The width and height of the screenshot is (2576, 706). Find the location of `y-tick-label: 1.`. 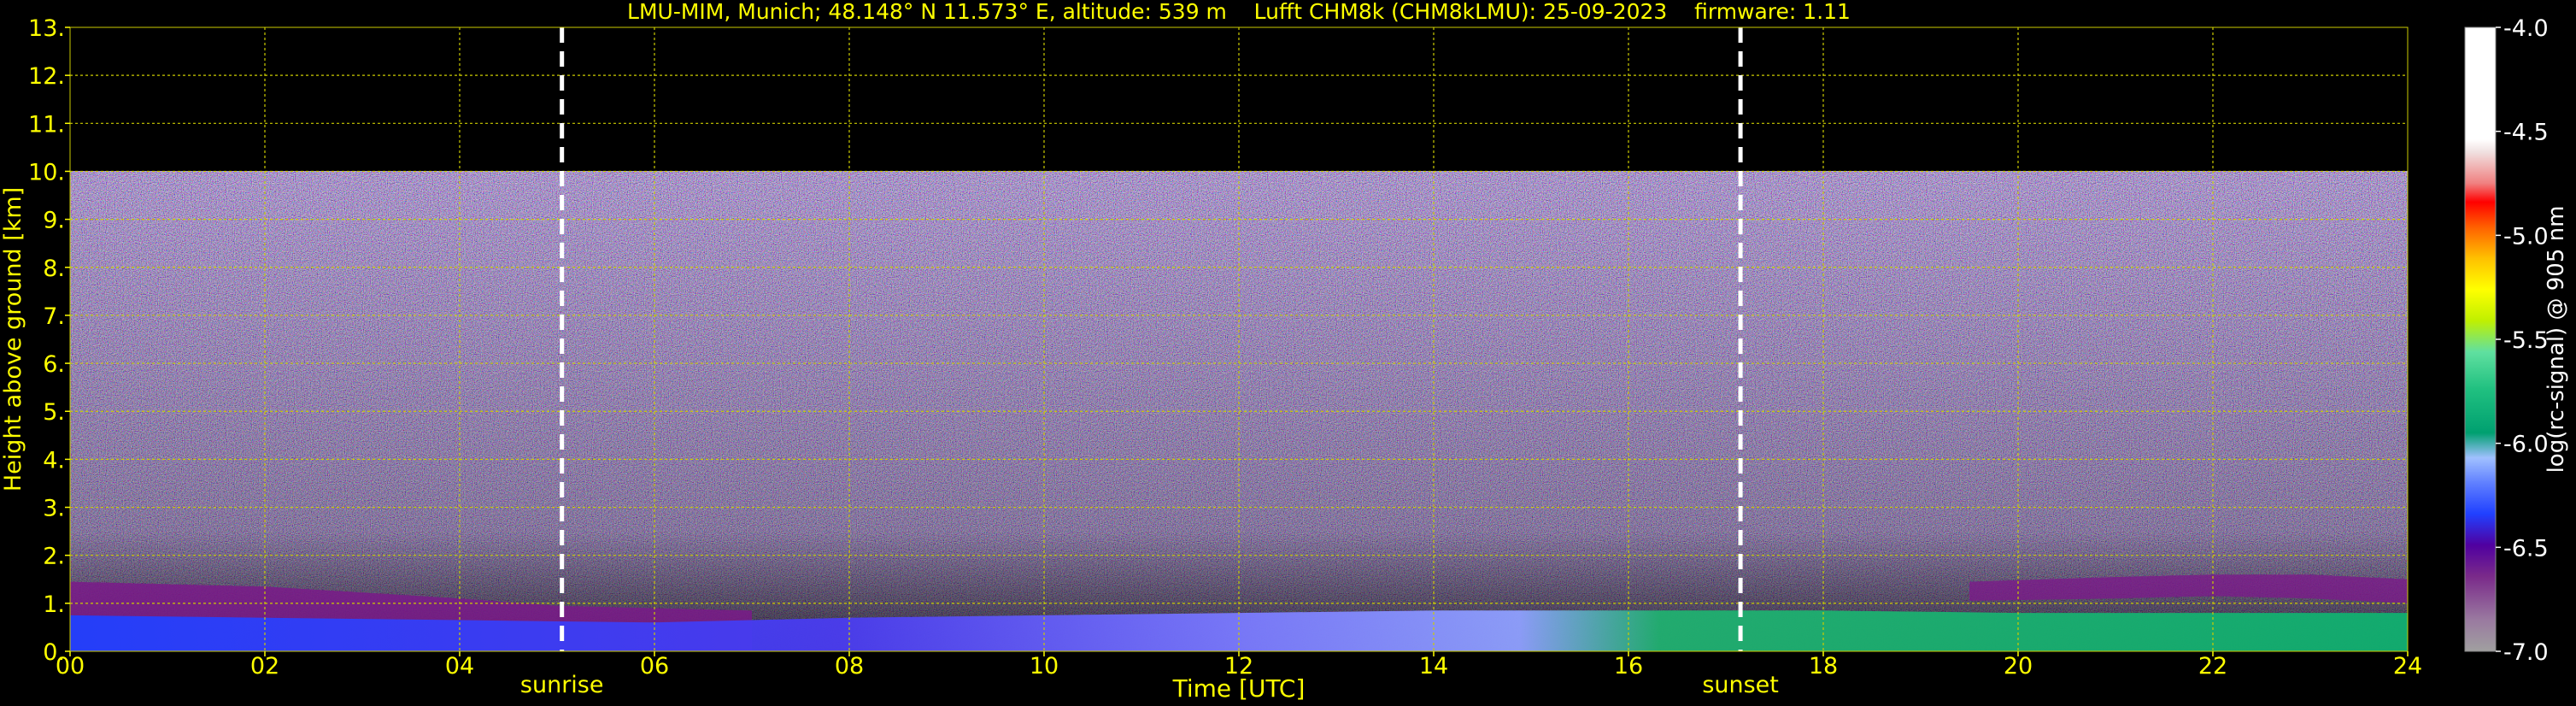

y-tick-label: 1. is located at coordinates (54, 604).